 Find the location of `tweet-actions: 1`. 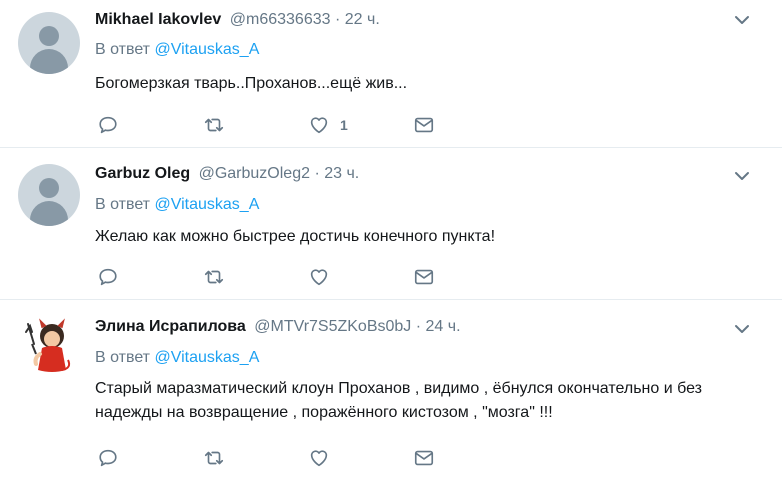

tweet-actions: 1 is located at coordinates (270, 125).